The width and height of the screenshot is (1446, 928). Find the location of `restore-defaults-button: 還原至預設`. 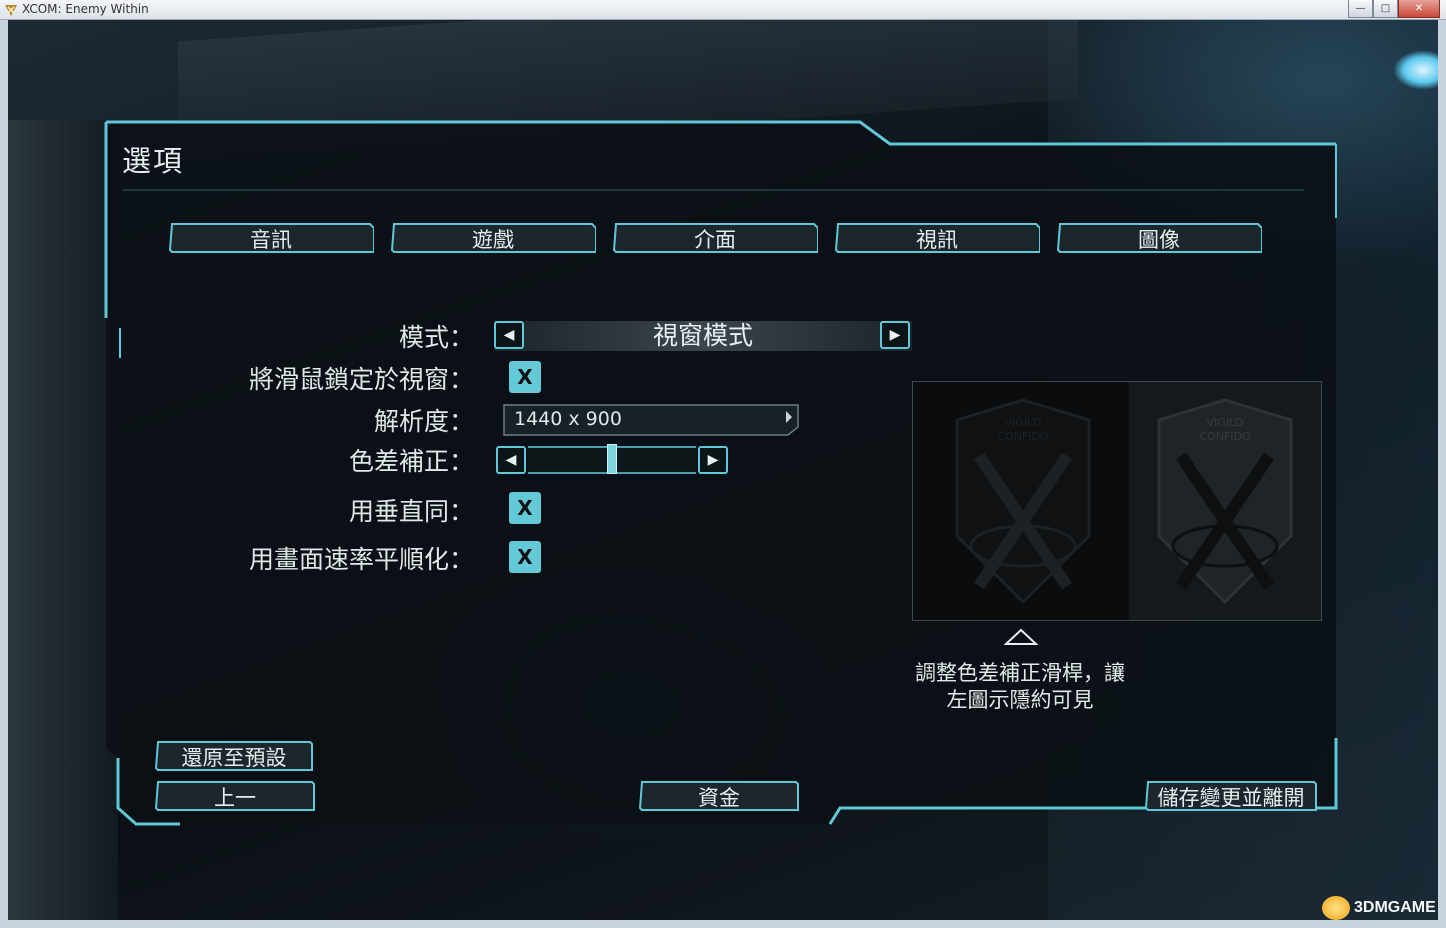

restore-defaults-button: 還原至預設 is located at coordinates (234, 756).